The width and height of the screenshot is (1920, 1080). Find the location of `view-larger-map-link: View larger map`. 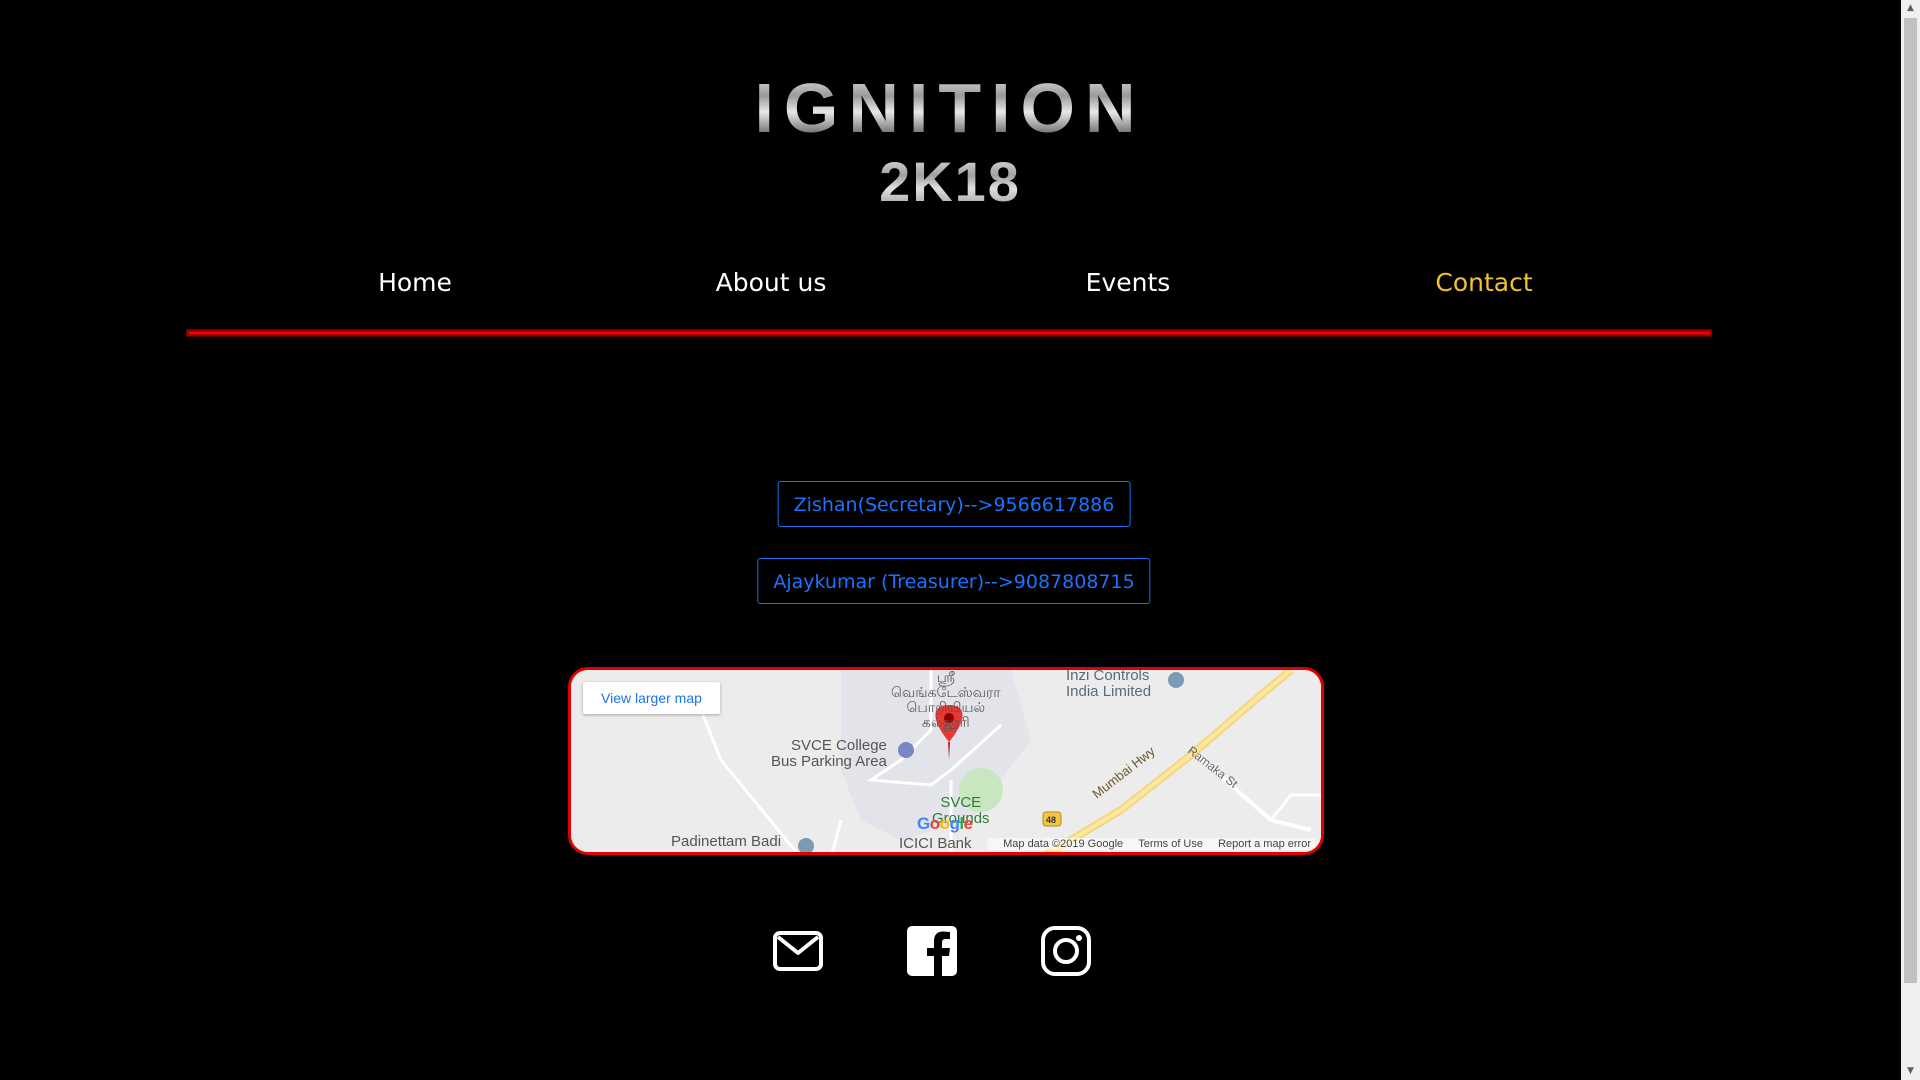

view-larger-map-link: View larger map is located at coordinates (651, 698).